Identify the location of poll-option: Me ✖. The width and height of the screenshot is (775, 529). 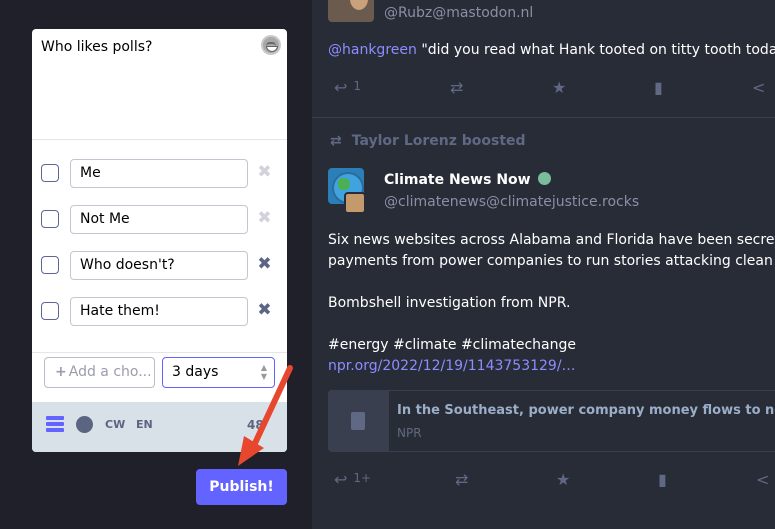
(159, 173).